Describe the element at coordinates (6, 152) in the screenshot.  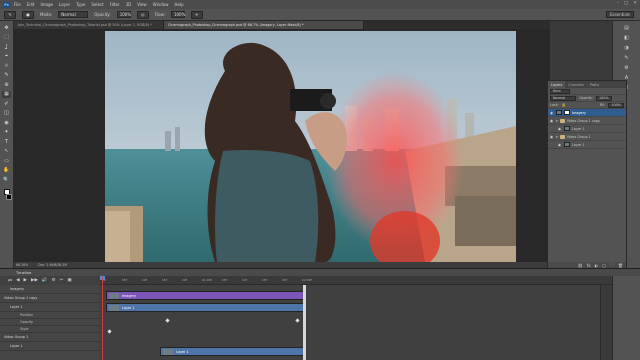
I see `path-select-tool-icon: ↖` at that location.